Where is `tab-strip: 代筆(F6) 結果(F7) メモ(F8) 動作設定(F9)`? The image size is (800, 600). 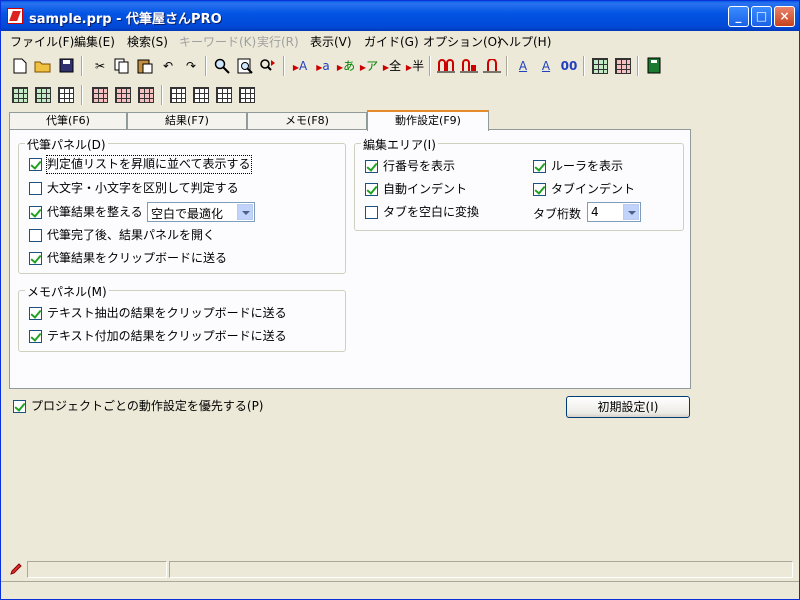
tab-strip: 代筆(F6) 結果(F7) メモ(F8) 動作設定(F9) is located at coordinates (354, 120).